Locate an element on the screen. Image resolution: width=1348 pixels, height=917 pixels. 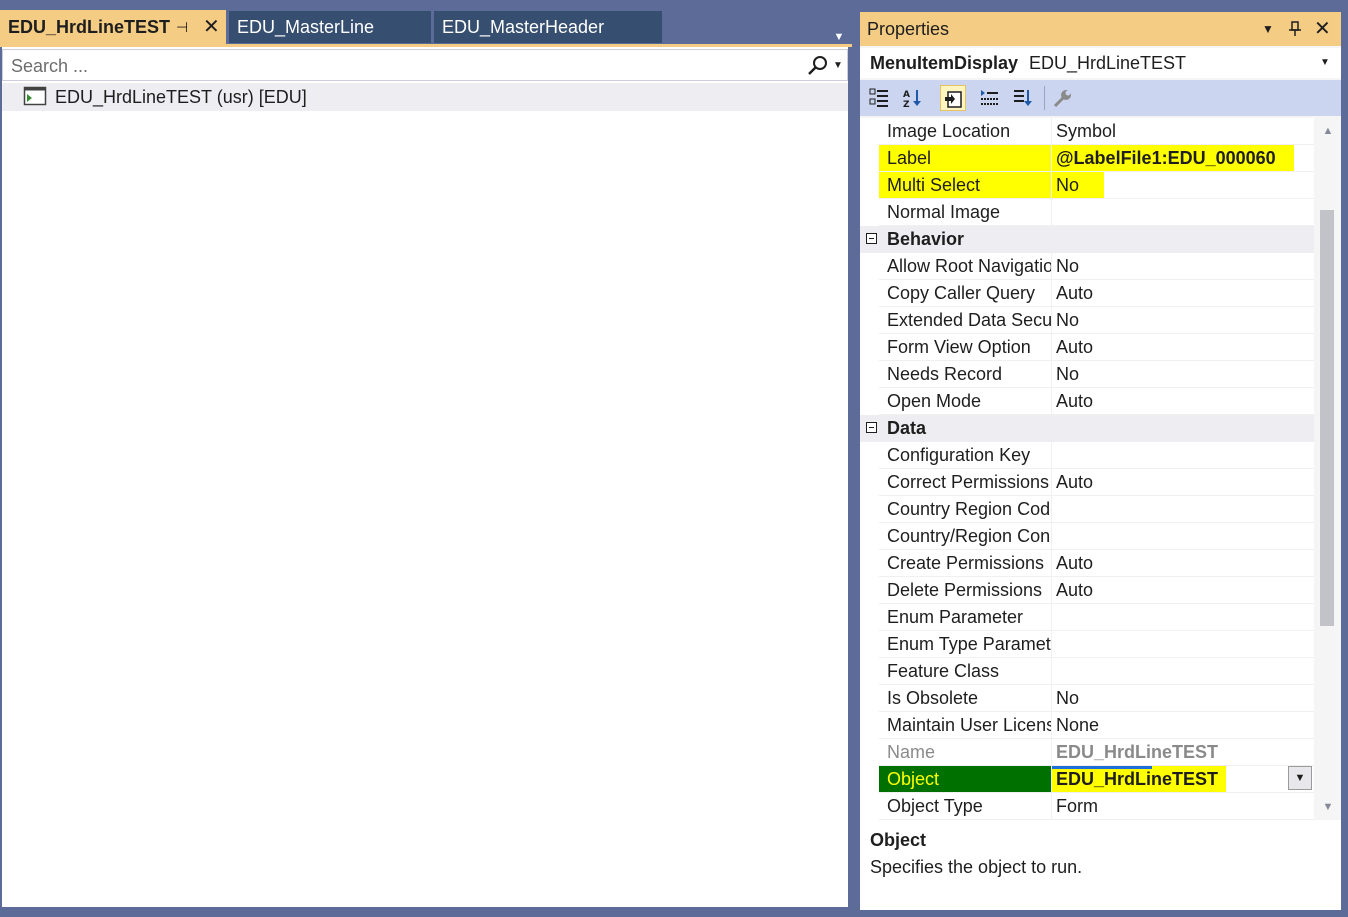
property-row-enum-parameter: Enum Parameter is located at coordinates (1087, 617).